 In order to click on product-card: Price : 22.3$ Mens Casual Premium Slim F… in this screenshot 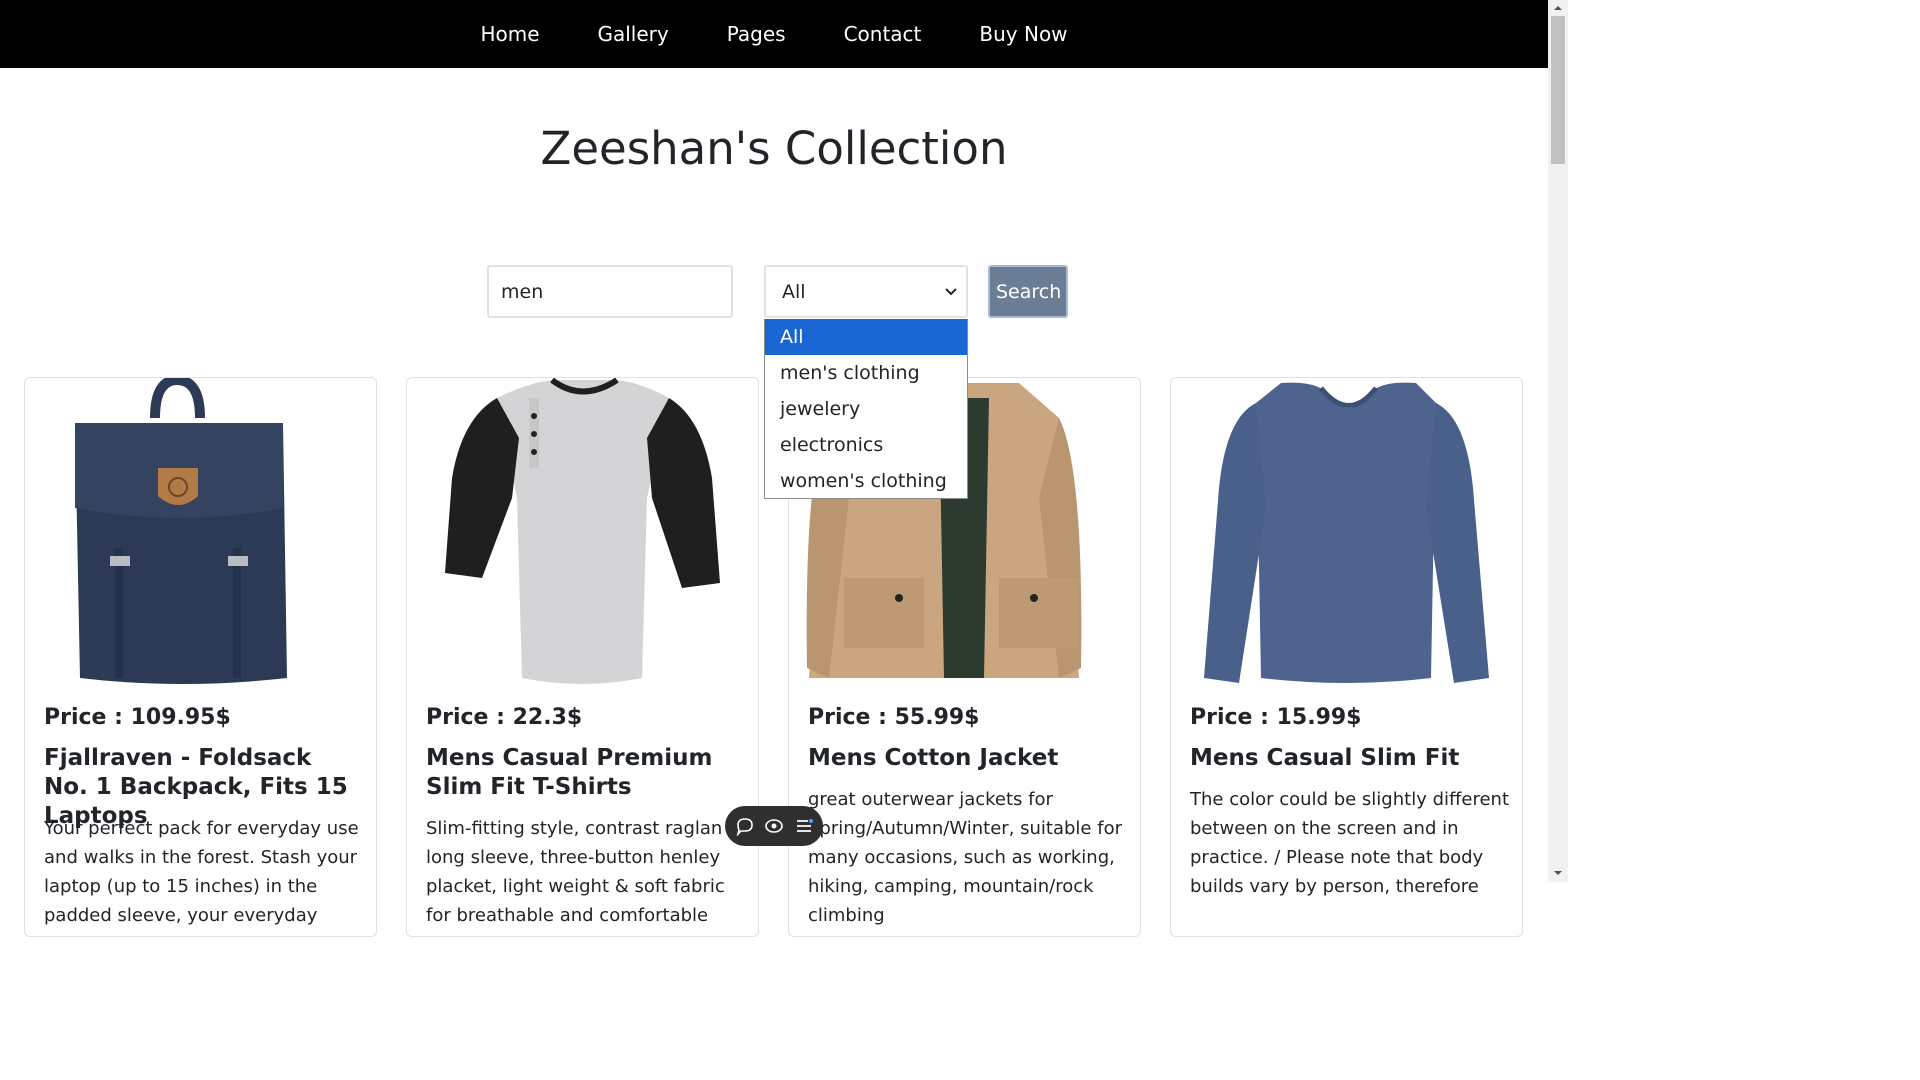, I will do `click(582, 657)`.